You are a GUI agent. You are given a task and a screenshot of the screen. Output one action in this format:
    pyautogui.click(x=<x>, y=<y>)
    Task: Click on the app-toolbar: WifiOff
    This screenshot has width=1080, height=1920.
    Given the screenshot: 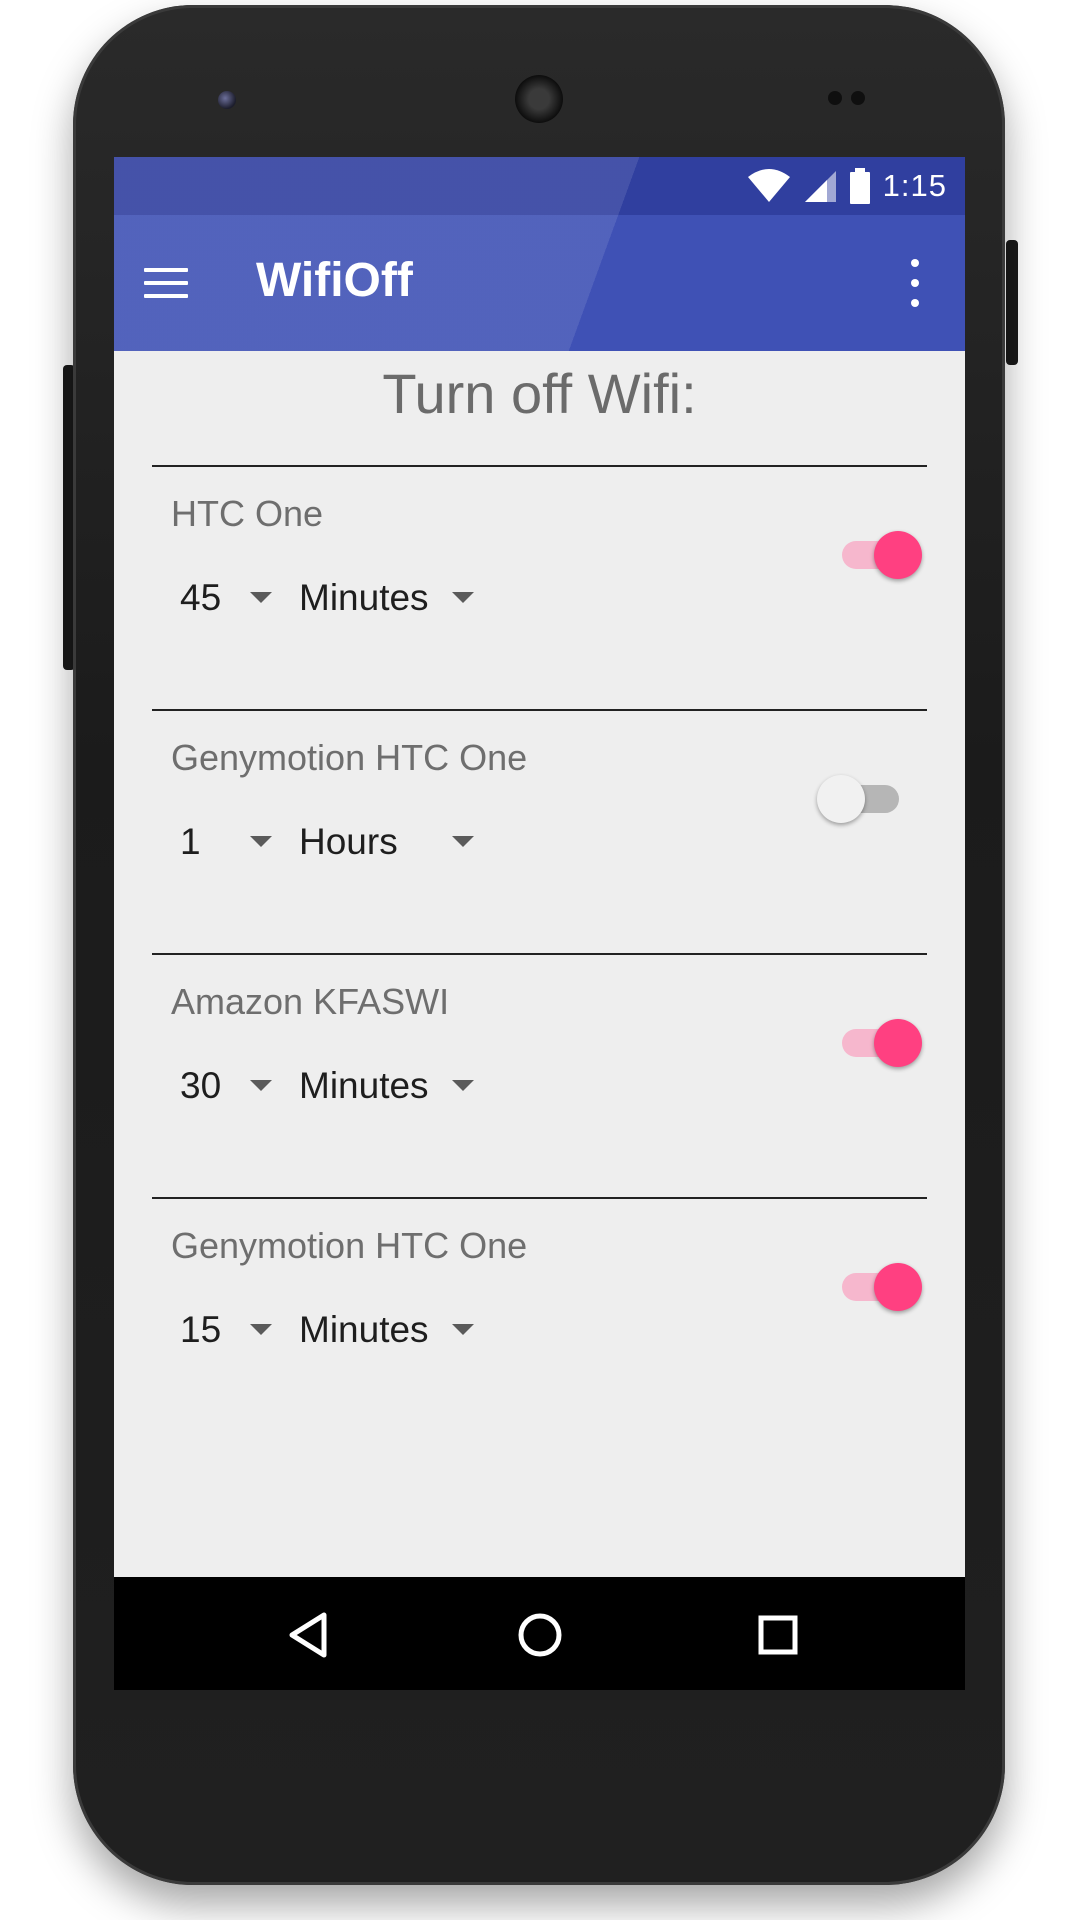 What is the action you would take?
    pyautogui.click(x=539, y=283)
    